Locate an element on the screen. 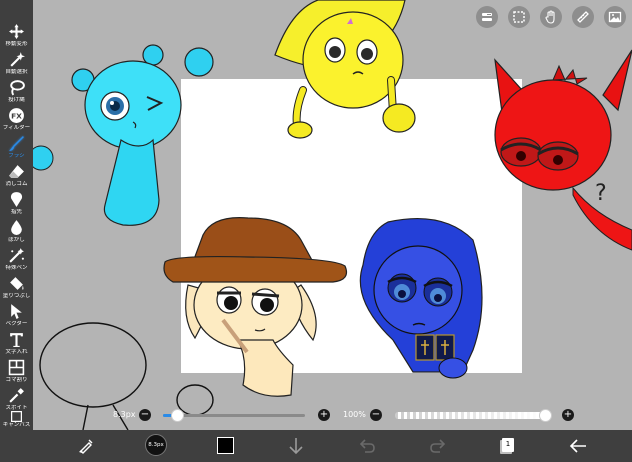 This screenshot has width=632, height=462. brush-size-thumb is located at coordinates (178, 415).